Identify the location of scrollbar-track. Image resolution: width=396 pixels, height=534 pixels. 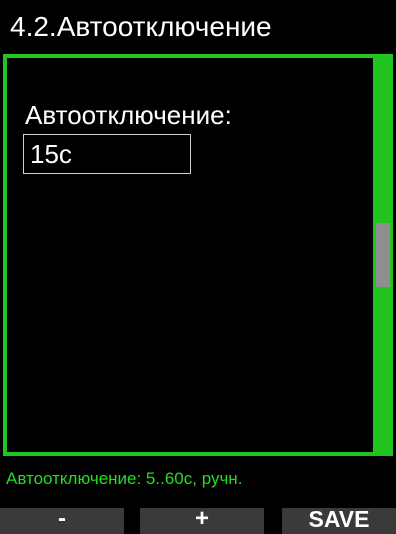
(383, 255).